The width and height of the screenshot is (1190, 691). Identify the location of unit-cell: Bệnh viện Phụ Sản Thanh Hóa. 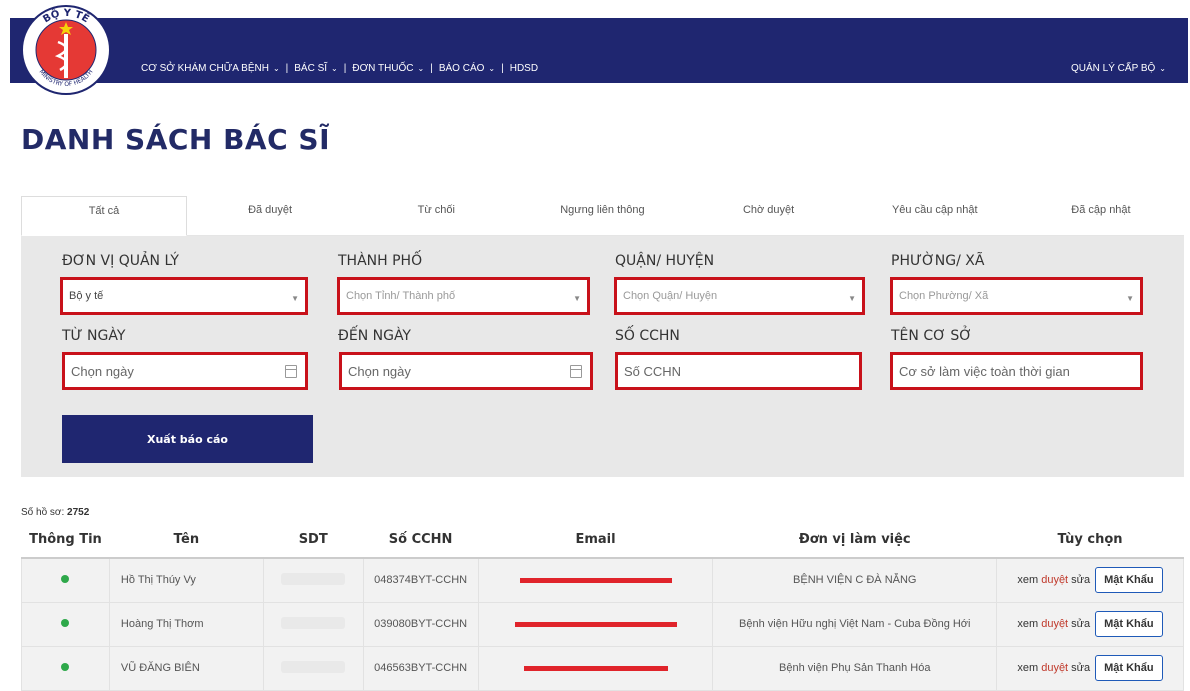
(855, 668).